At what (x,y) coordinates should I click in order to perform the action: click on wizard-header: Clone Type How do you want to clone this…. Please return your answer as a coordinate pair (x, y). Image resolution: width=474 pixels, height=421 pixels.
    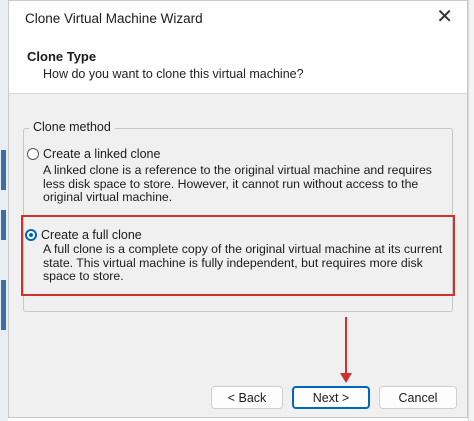
    Looking at the image, I should click on (238, 65).